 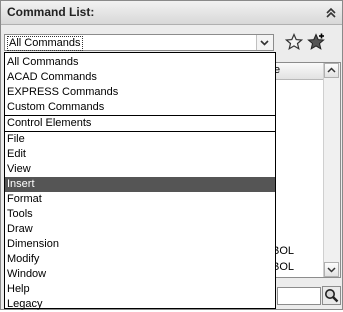 What do you see at coordinates (140, 92) in the screenshot?
I see `dropdown-option-express-commands: EXPRESS Commands` at bounding box center [140, 92].